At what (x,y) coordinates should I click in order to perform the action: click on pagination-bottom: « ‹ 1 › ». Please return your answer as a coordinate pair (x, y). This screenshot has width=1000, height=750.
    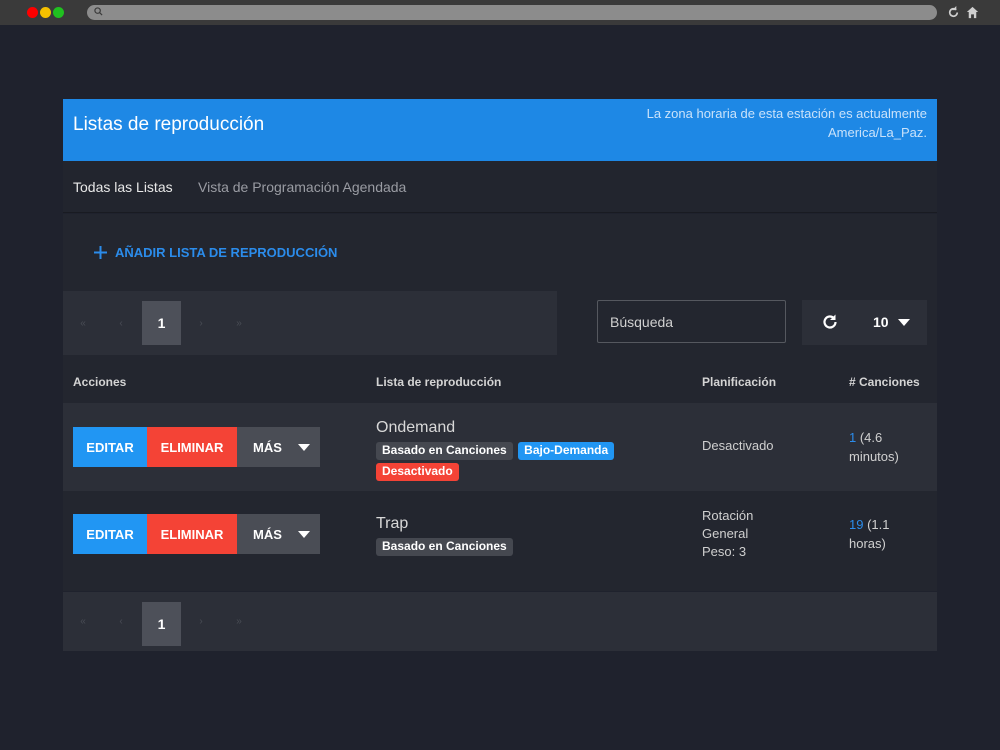
    Looking at the image, I should click on (500, 621).